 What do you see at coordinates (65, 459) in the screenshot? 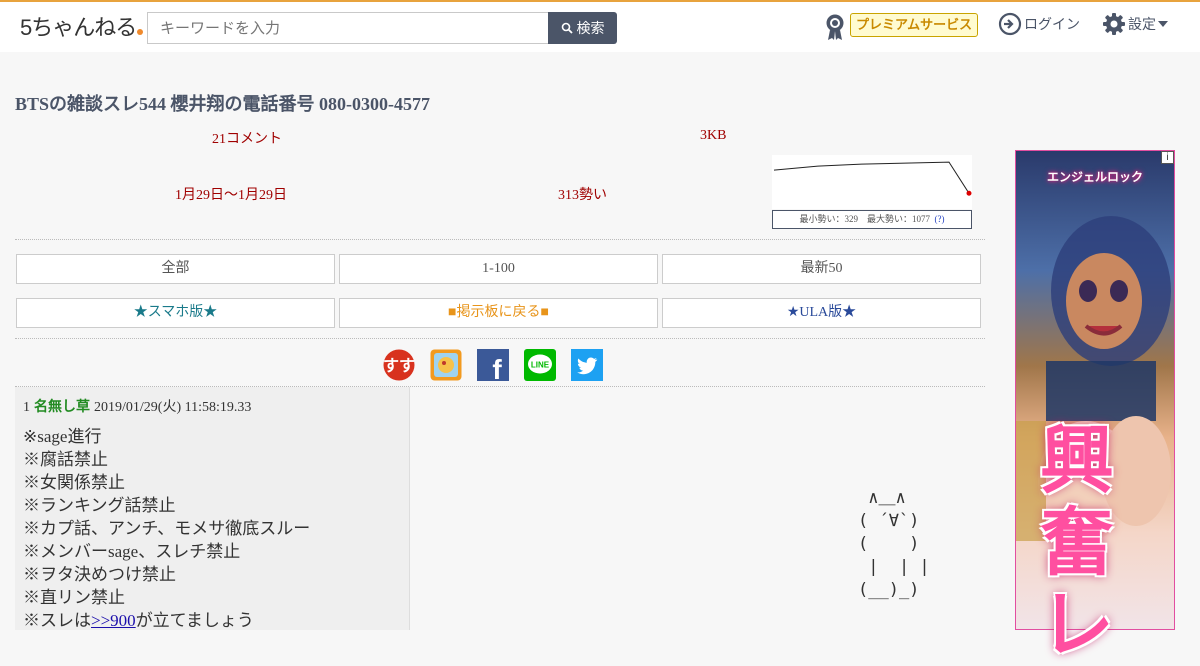
I see `post-line: ※腐話禁止` at bounding box center [65, 459].